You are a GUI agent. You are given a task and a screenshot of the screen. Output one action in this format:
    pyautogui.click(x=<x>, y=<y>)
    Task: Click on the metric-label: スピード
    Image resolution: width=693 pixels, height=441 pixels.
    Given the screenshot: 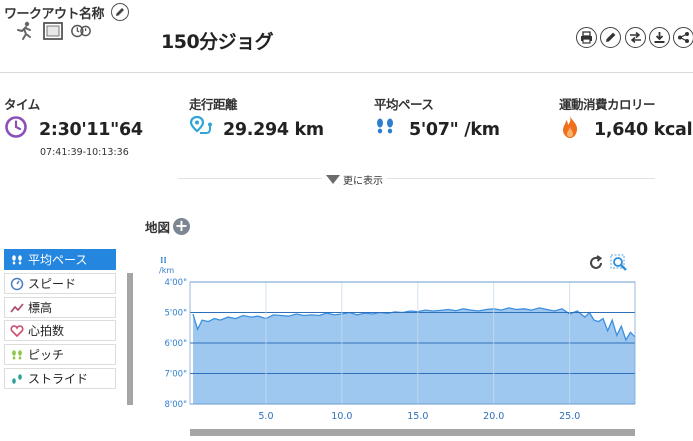 What is the action you would take?
    pyautogui.click(x=52, y=284)
    